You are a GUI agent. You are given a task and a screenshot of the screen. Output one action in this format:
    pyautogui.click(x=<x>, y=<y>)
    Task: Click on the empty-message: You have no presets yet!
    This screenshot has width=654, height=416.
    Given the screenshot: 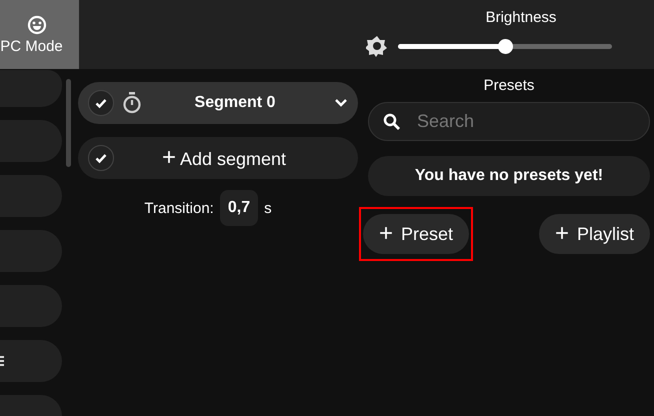 What is the action you would take?
    pyautogui.click(x=509, y=176)
    